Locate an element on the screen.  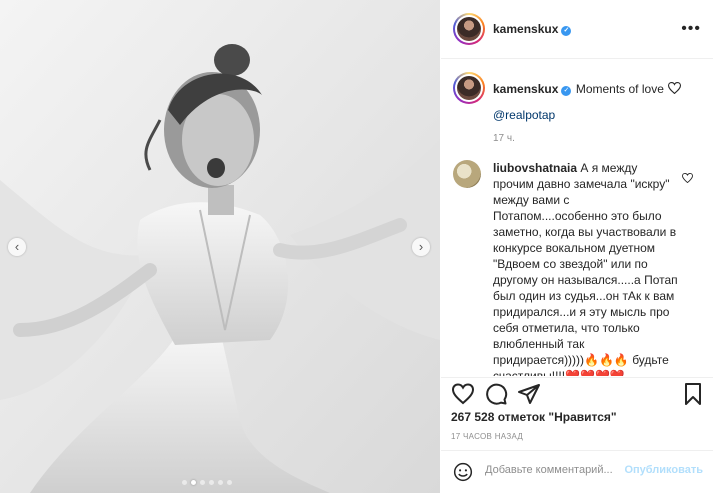
save-bookmark-icon is located at coordinates (693, 394).